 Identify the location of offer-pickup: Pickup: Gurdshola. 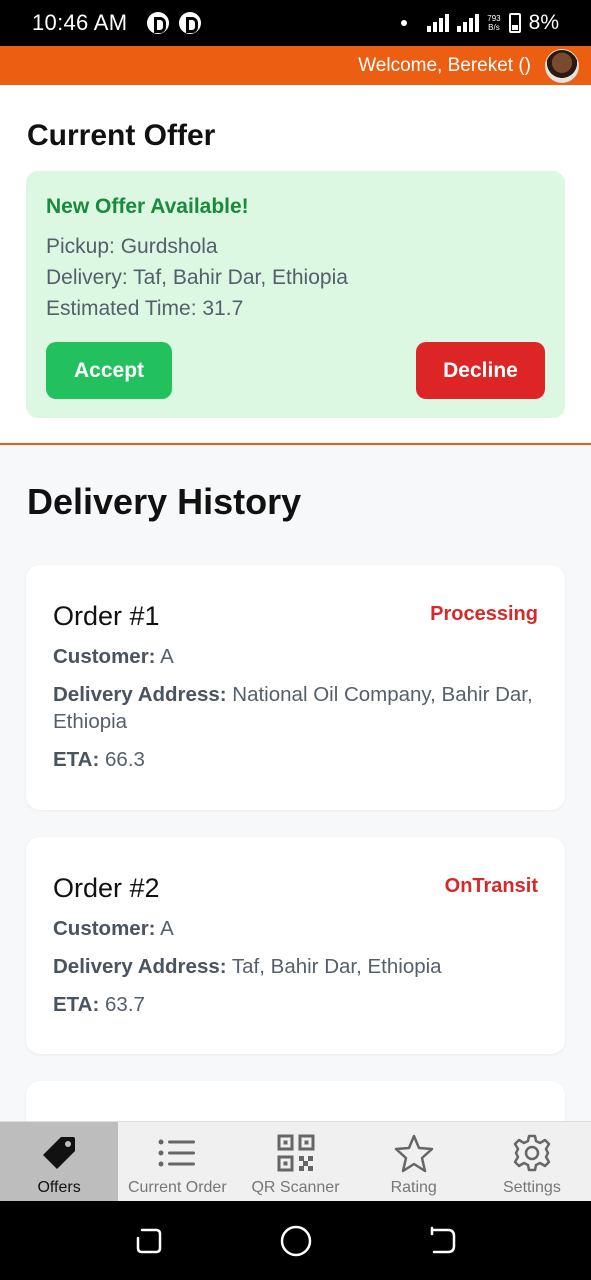
(132, 246).